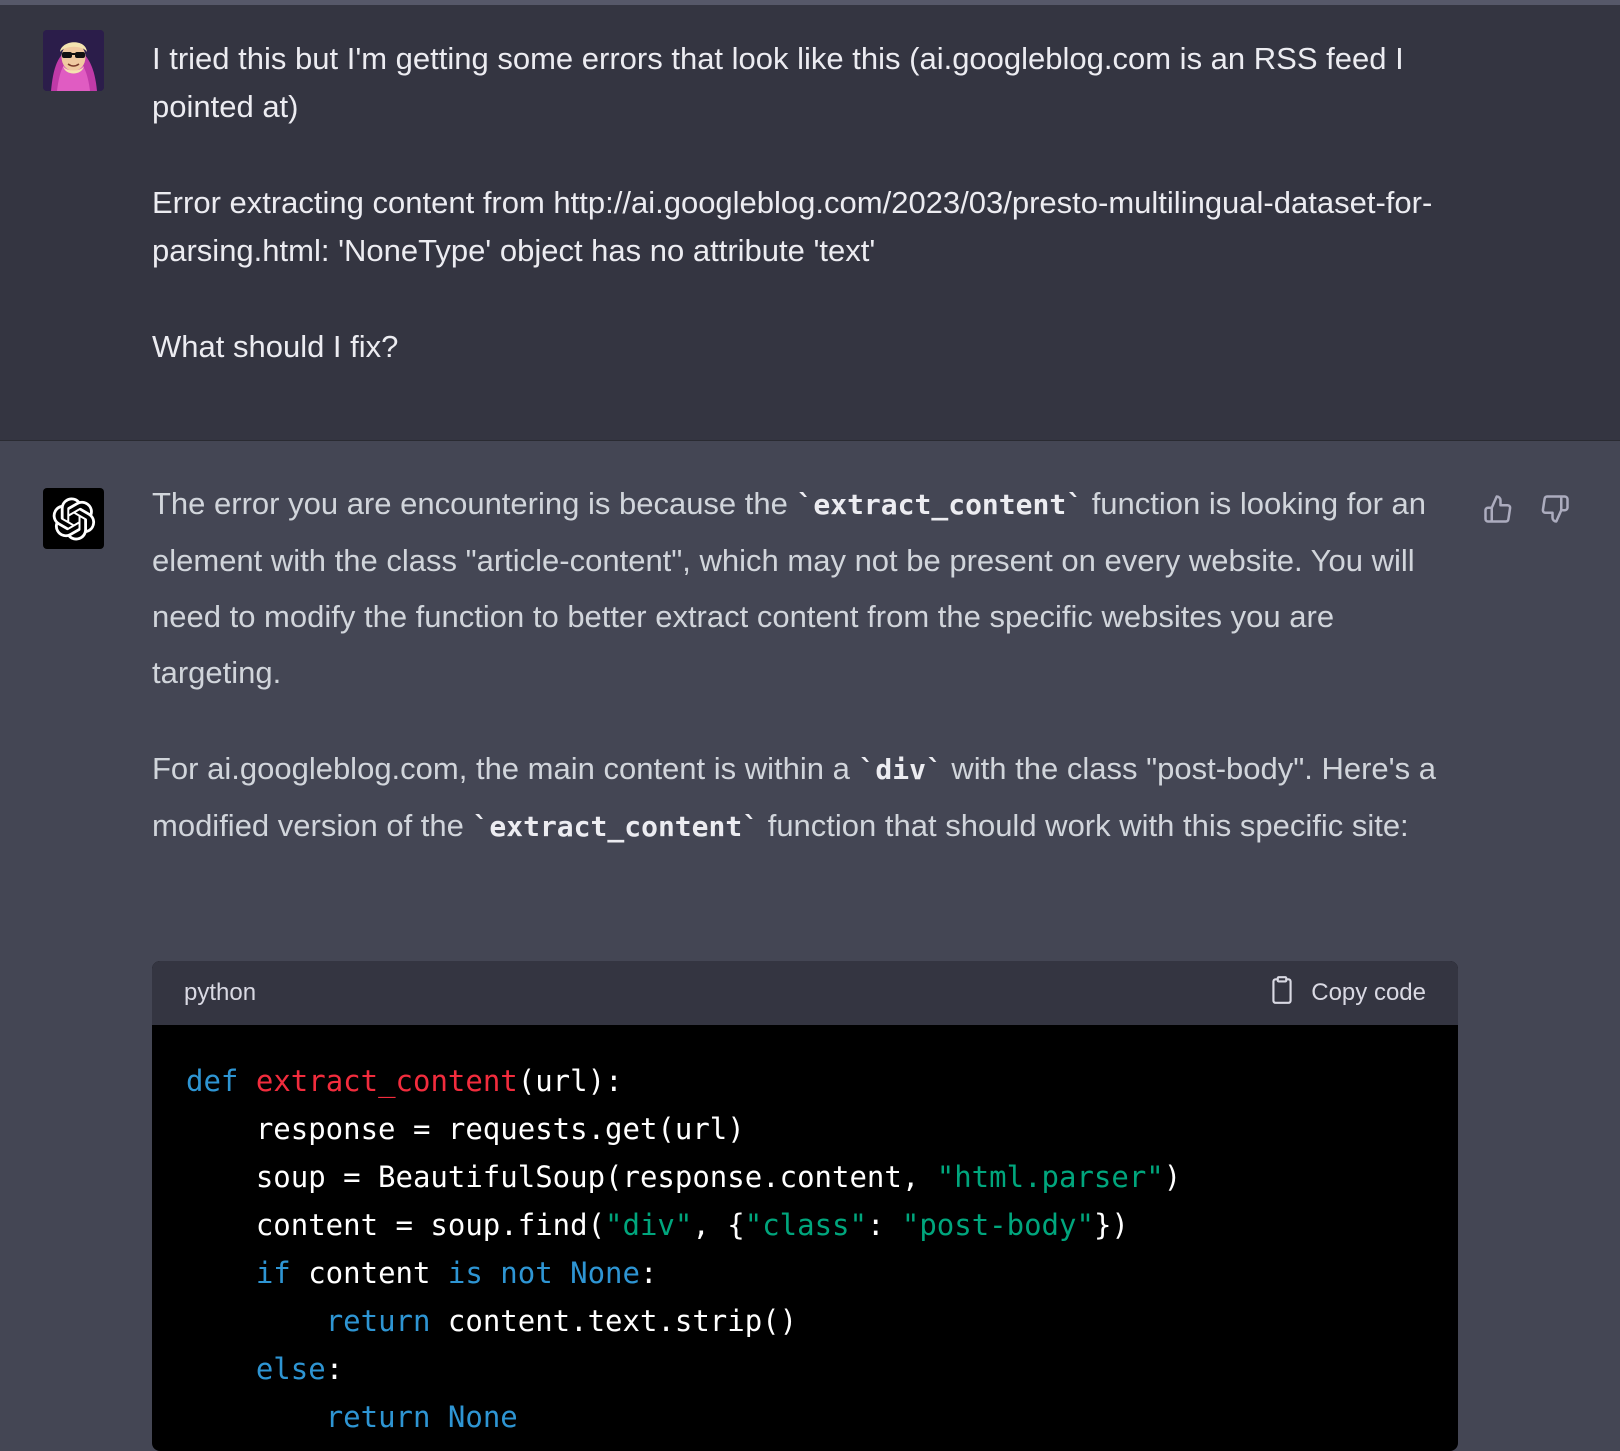  Describe the element at coordinates (1282, 993) in the screenshot. I see `clipboard-icon` at that location.